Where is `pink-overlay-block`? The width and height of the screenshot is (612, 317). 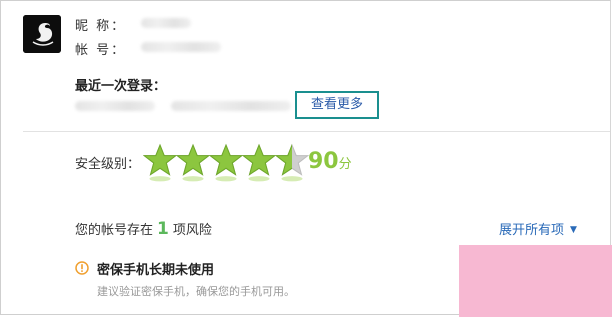
pink-overlay-block is located at coordinates (535, 281).